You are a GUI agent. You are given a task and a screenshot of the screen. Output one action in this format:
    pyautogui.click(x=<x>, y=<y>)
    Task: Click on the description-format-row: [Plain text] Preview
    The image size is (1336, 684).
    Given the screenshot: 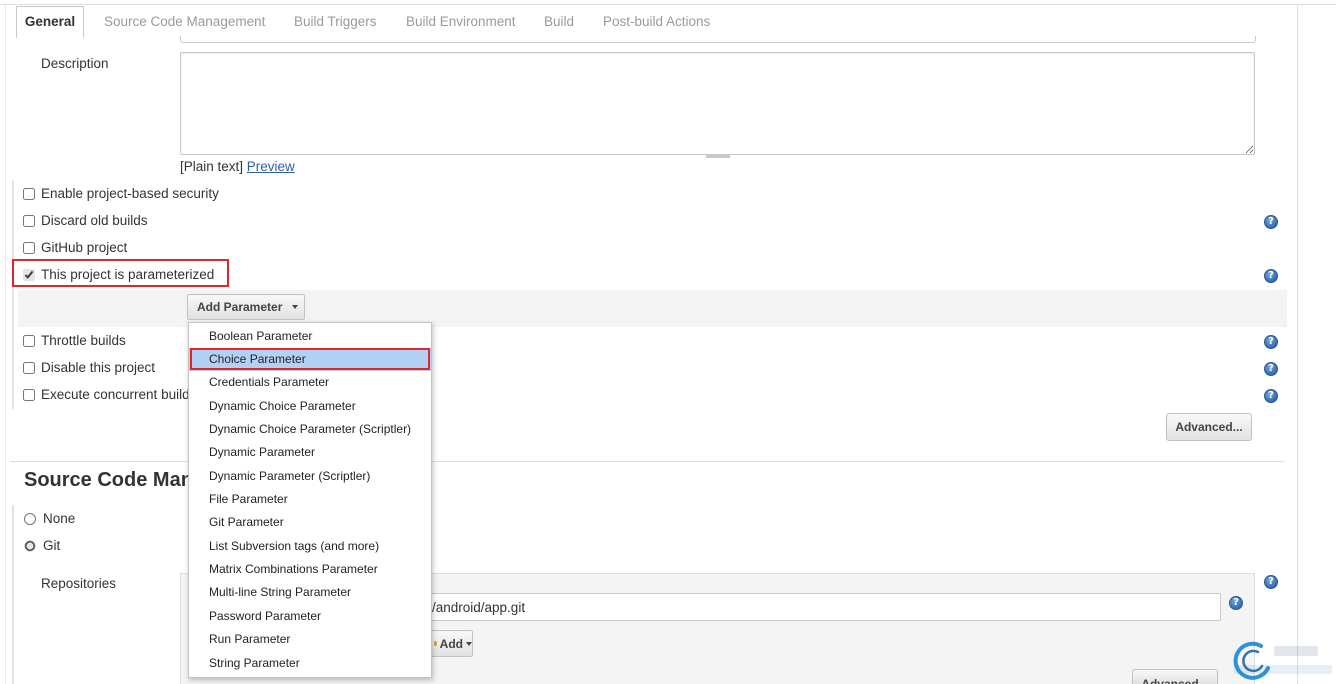 What is the action you would take?
    pyautogui.click(x=237, y=167)
    